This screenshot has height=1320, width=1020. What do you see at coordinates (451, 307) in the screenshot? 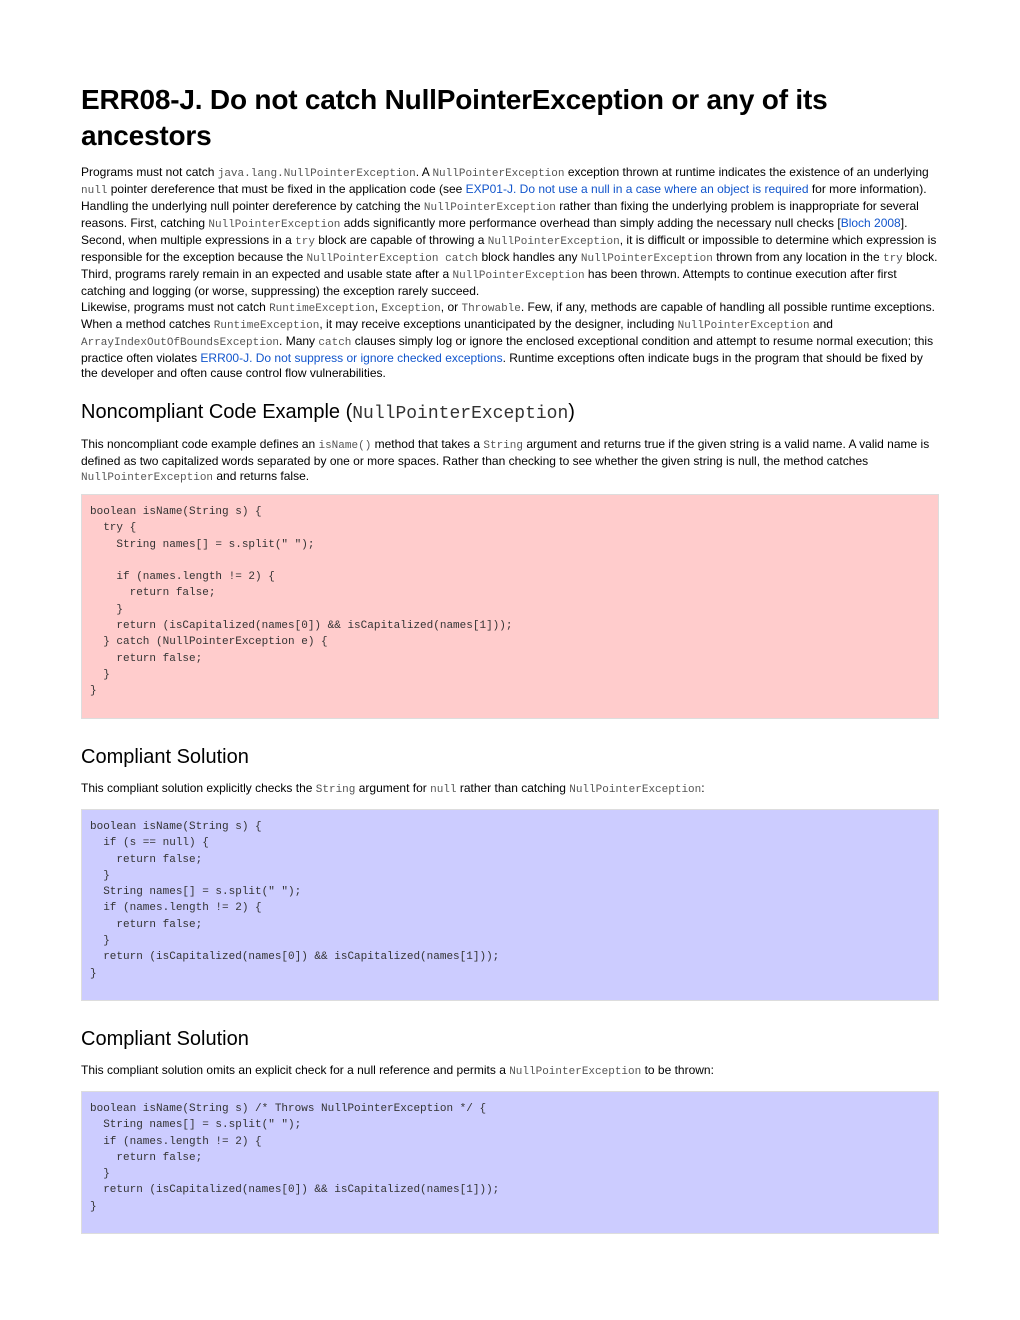
I see `text-run: , or` at bounding box center [451, 307].